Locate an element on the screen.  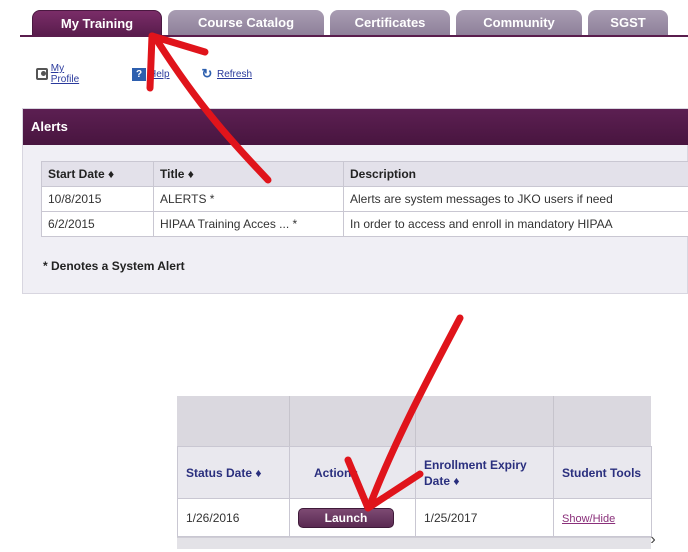
my-profile-link: My Profile is located at coordinates (67, 74).